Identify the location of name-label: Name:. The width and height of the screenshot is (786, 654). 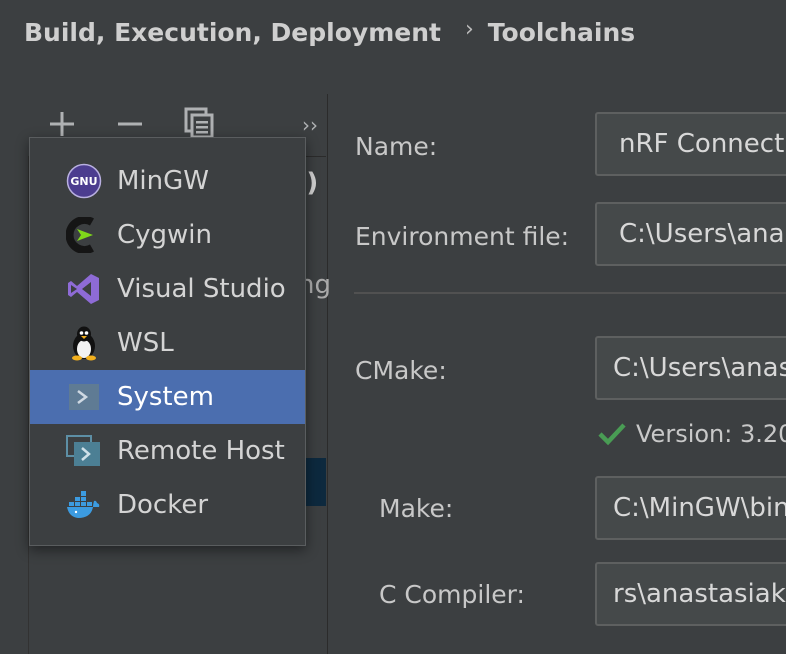
(396, 146).